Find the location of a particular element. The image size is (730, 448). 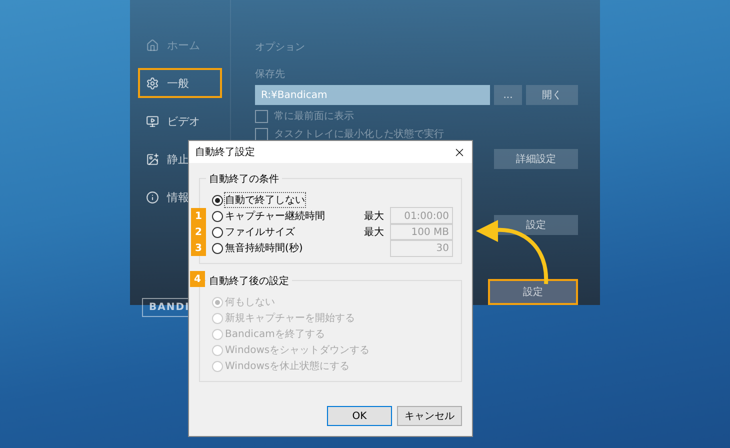

section-title: オプション is located at coordinates (280, 47).